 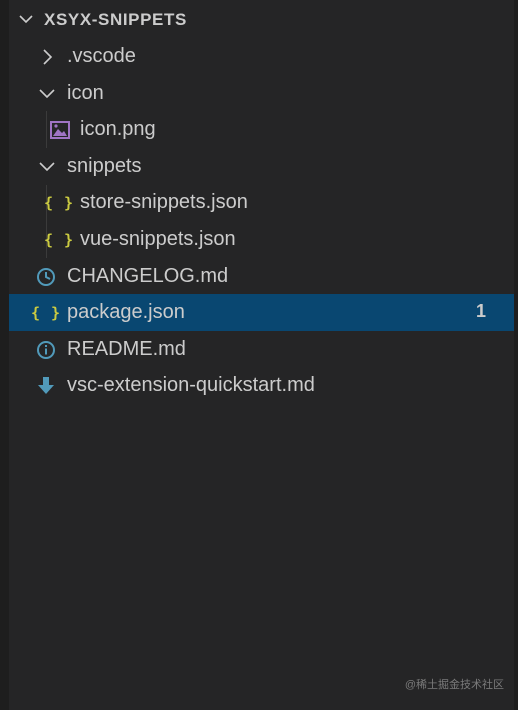 I want to click on tree-item-changelog-md: CHANGELOG.md, so click(x=261, y=276).